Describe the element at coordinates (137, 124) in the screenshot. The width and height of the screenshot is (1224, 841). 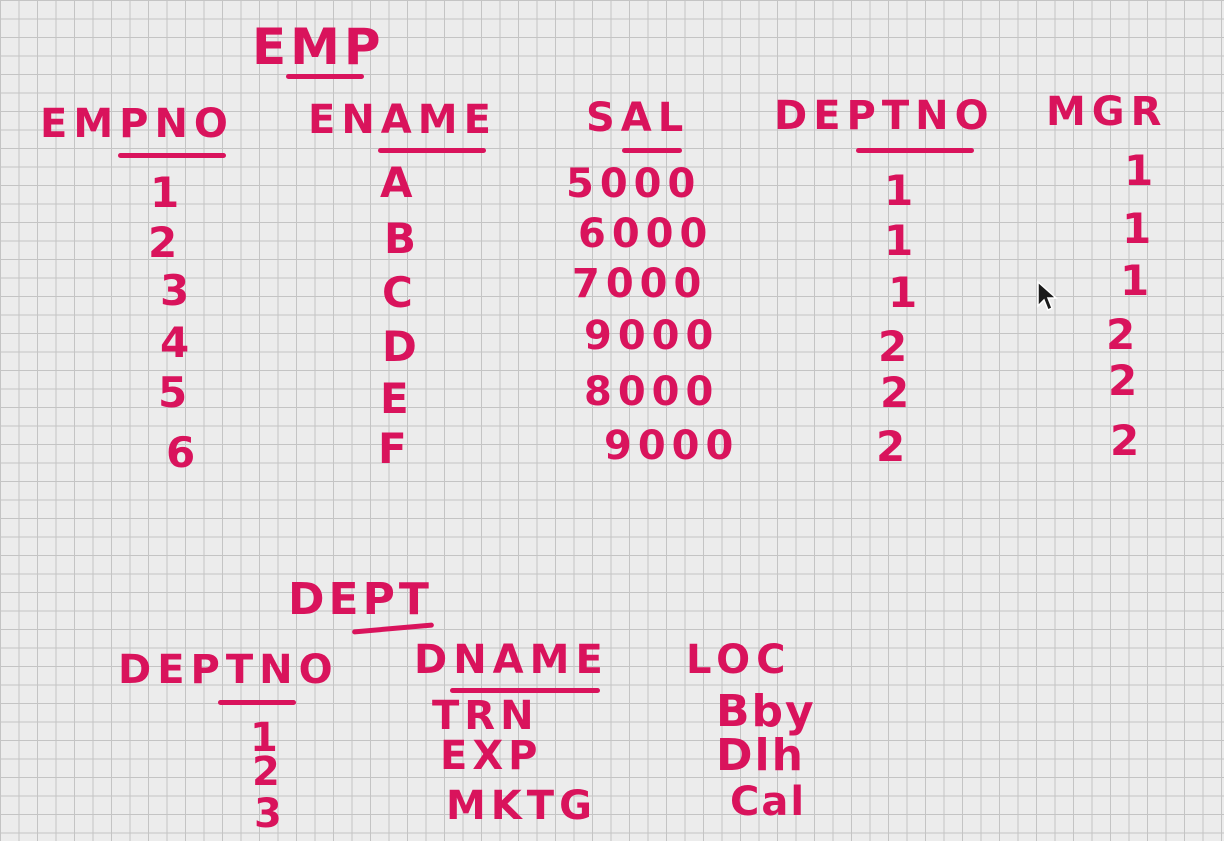
I see `emp-header-empno: EMPNO` at that location.